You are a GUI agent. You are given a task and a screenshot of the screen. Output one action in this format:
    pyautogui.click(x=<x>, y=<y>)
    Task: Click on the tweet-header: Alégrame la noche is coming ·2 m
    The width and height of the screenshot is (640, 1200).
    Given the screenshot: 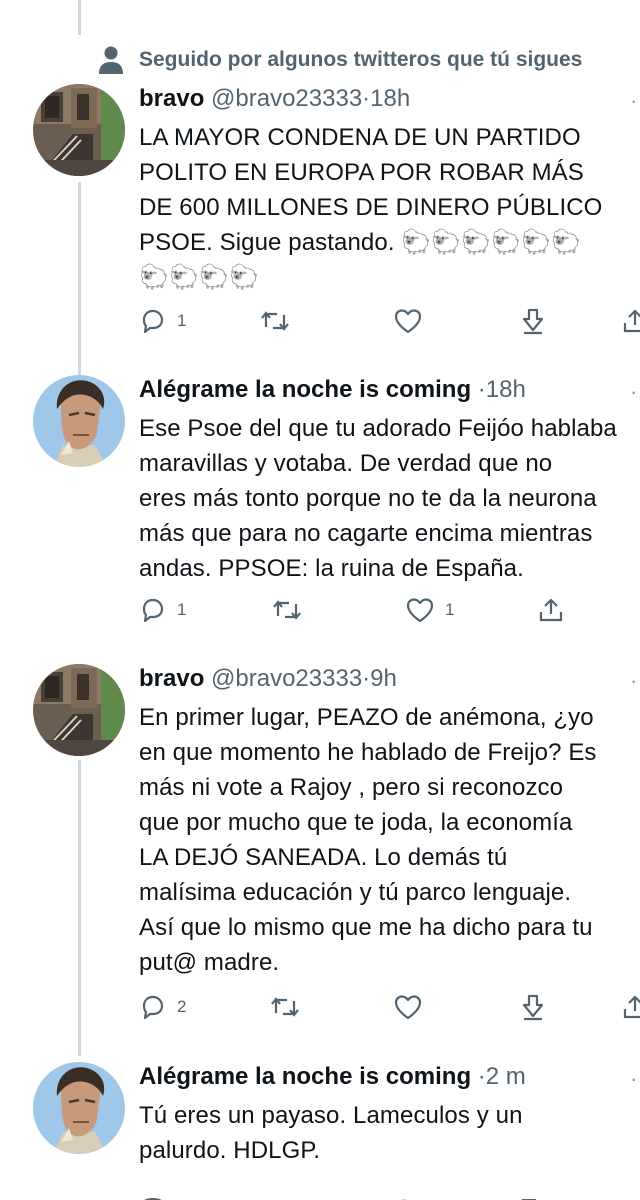 What is the action you would take?
    pyautogui.click(x=332, y=1077)
    